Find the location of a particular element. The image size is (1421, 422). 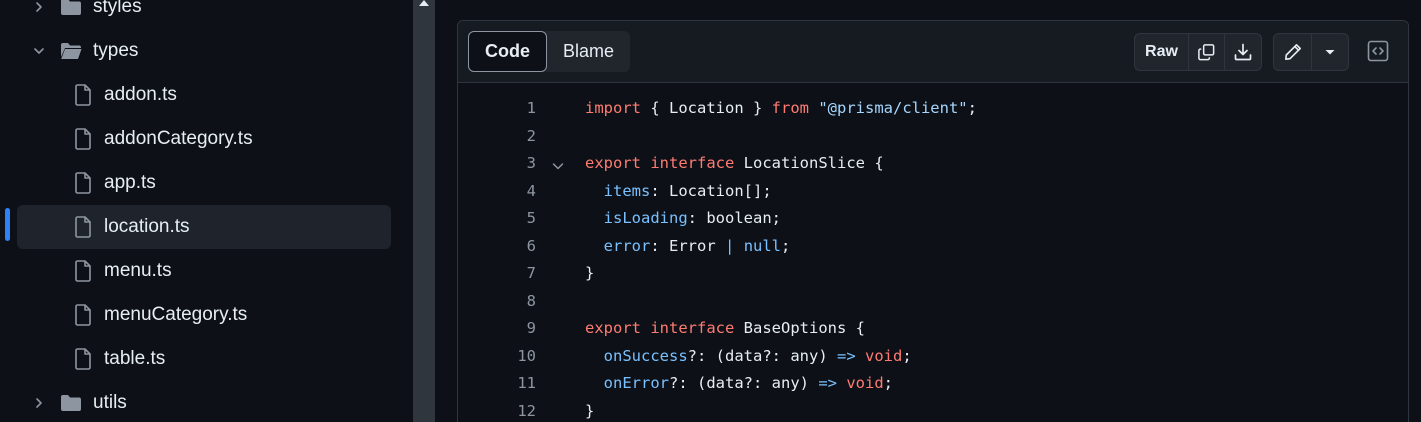

download-button is located at coordinates (1243, 52).